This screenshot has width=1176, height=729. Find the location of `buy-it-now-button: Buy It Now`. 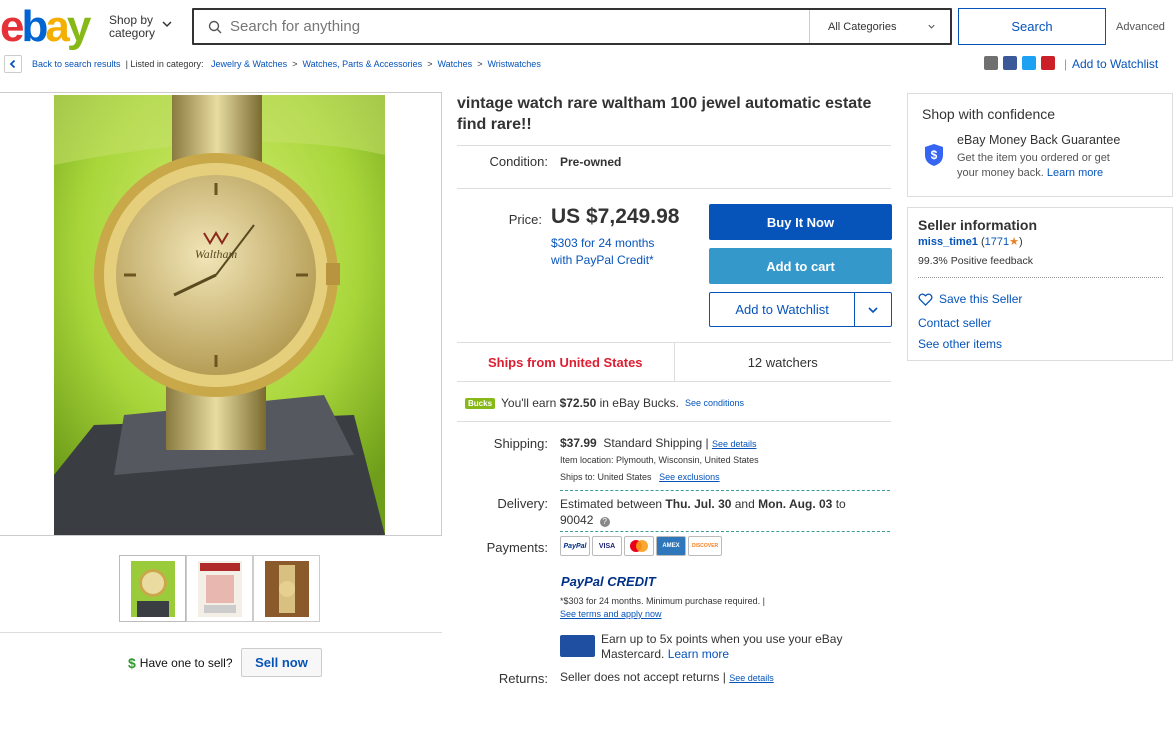

buy-it-now-button: Buy It Now is located at coordinates (800, 222).